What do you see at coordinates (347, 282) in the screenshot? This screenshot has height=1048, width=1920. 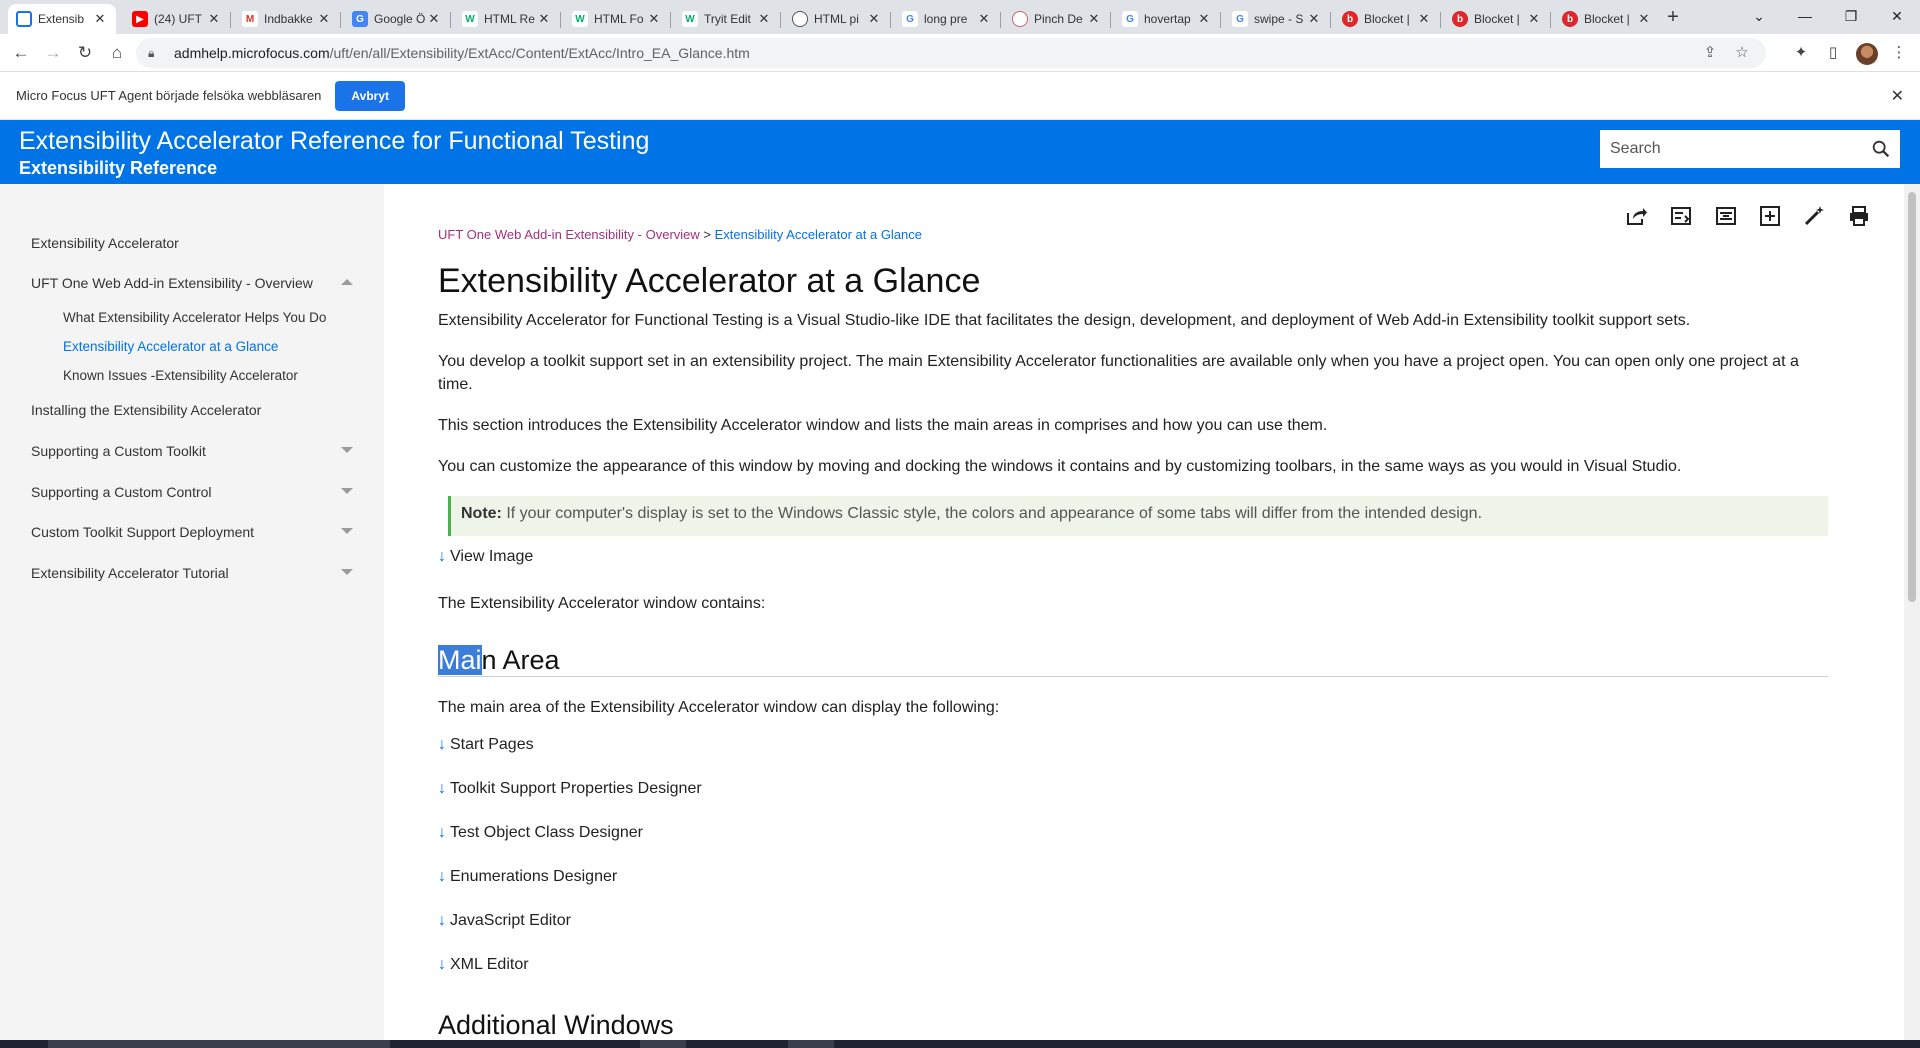 I see `collapse-icon` at bounding box center [347, 282].